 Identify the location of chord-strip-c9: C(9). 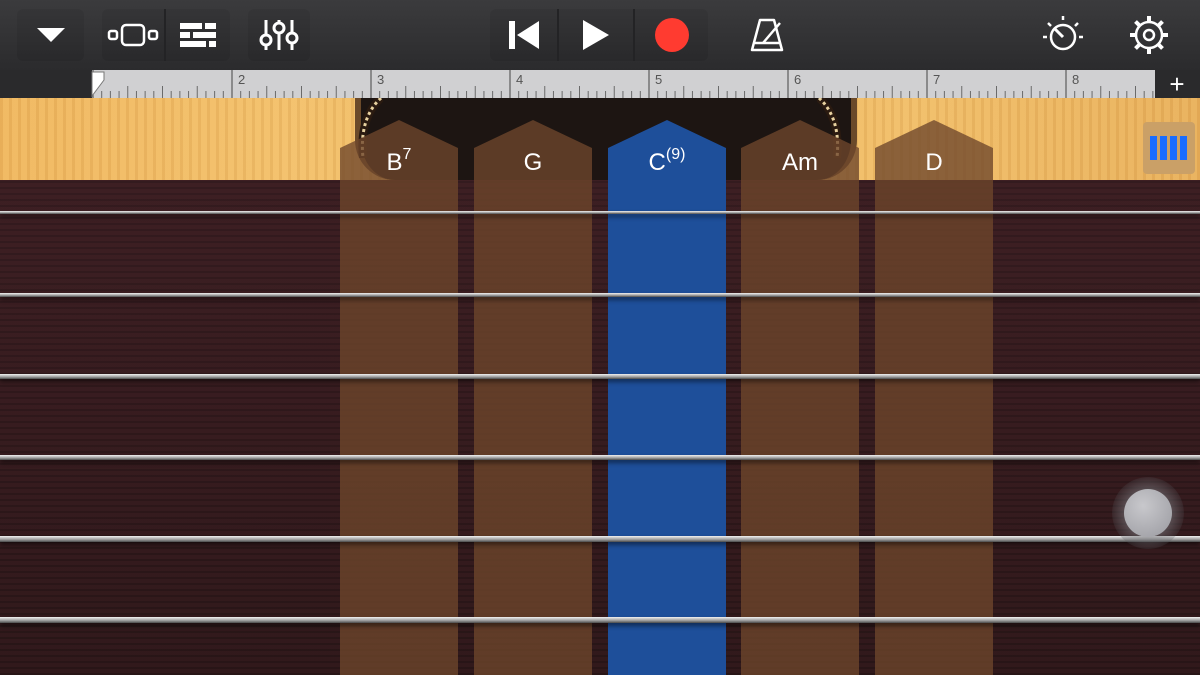
(667, 397).